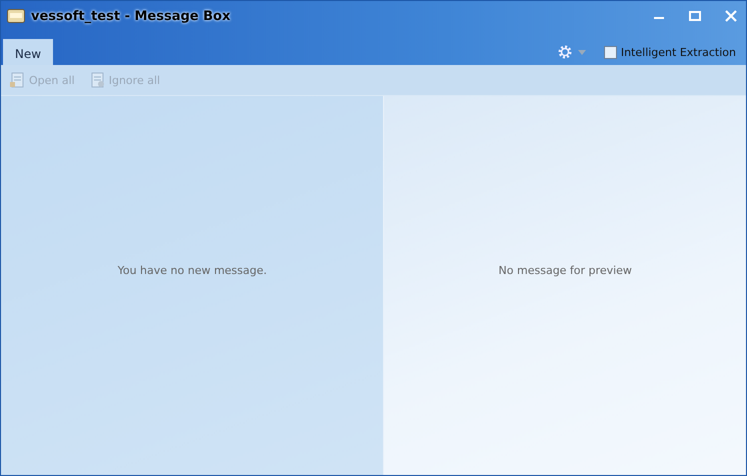 This screenshot has width=747, height=476. I want to click on close-icon, so click(731, 16).